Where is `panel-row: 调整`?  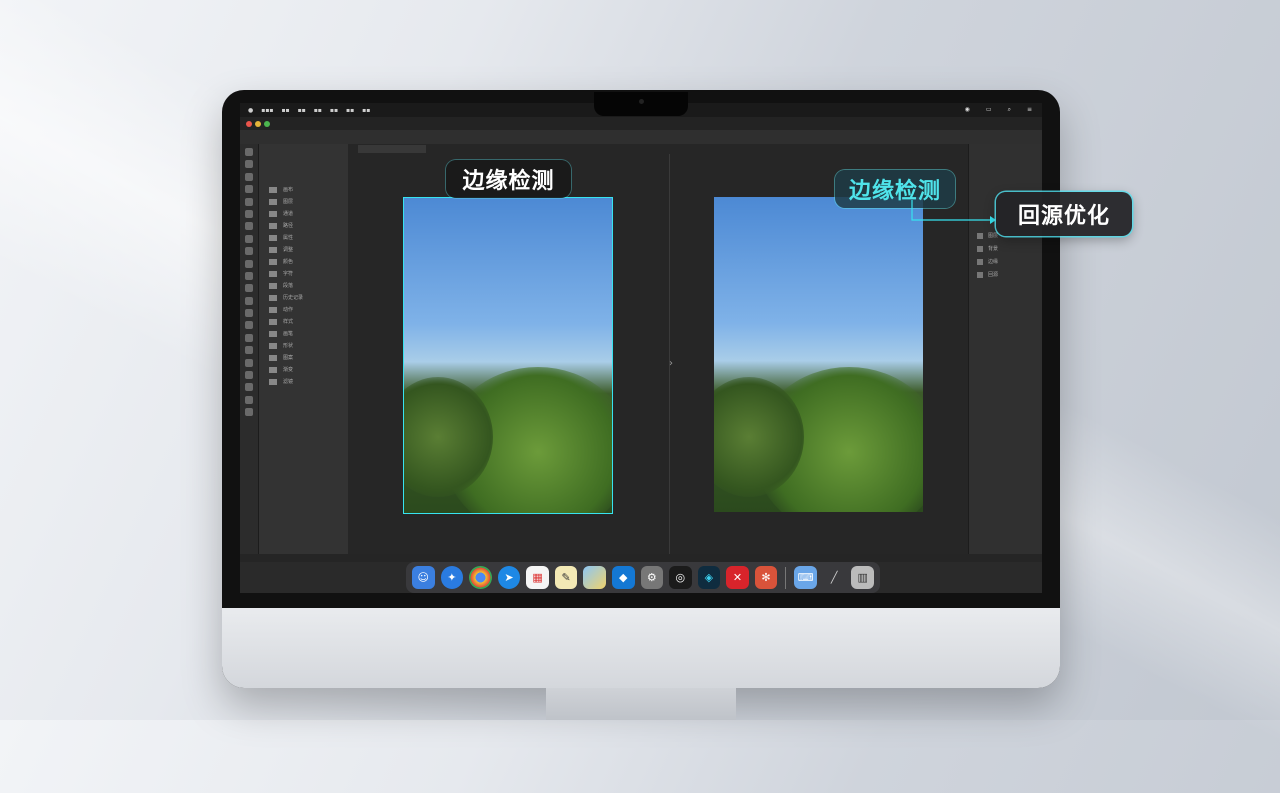 panel-row: 调整 is located at coordinates (303, 249).